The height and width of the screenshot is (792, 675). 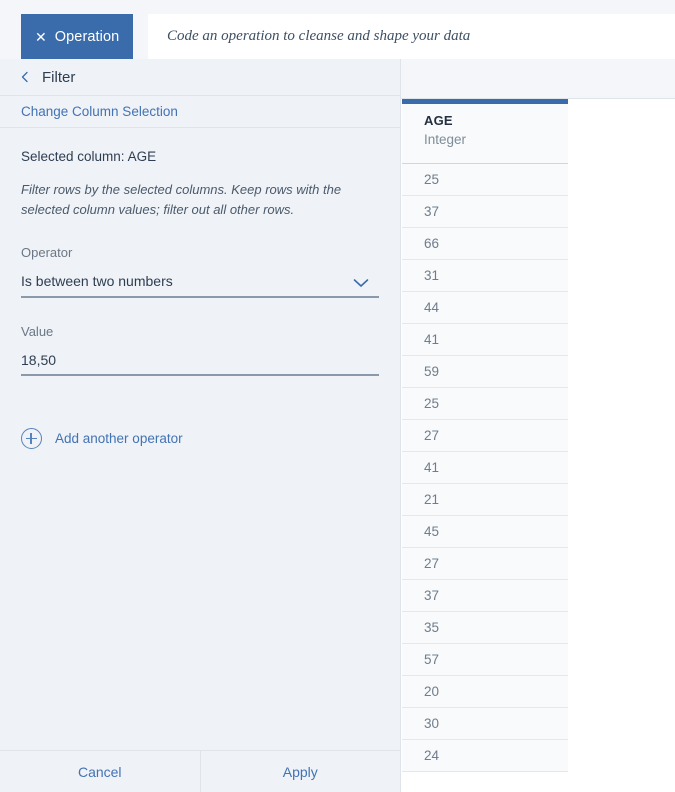 I want to click on table-cell: 66, so click(x=485, y=244).